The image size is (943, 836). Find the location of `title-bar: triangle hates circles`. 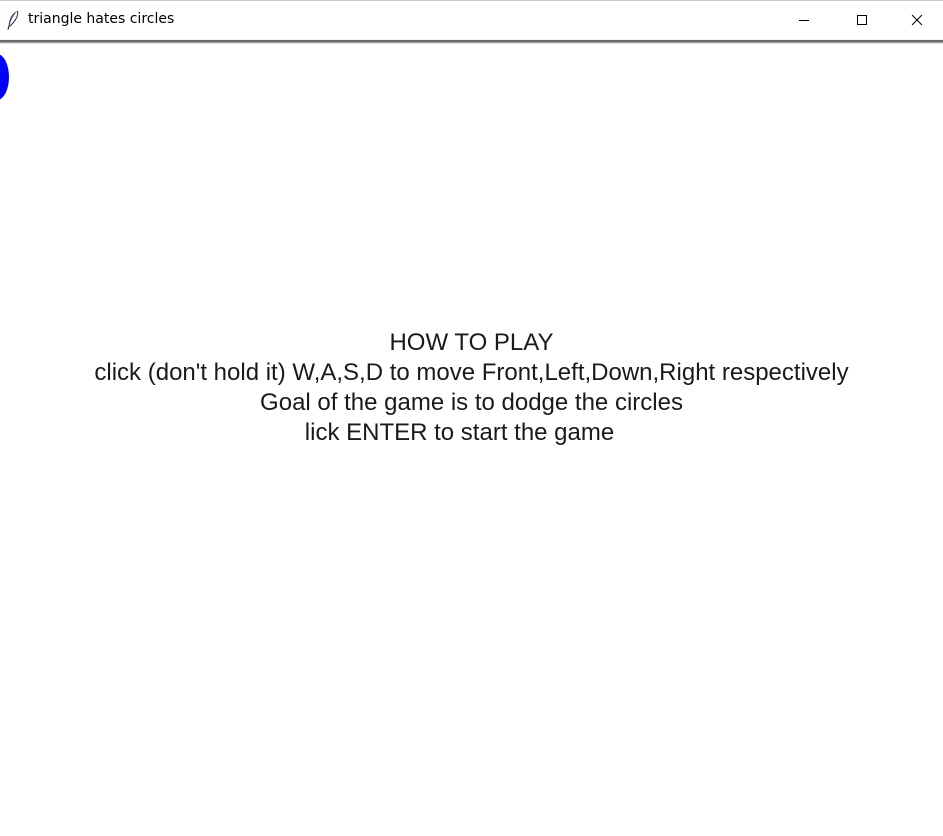

title-bar: triangle hates circles is located at coordinates (471, 19).